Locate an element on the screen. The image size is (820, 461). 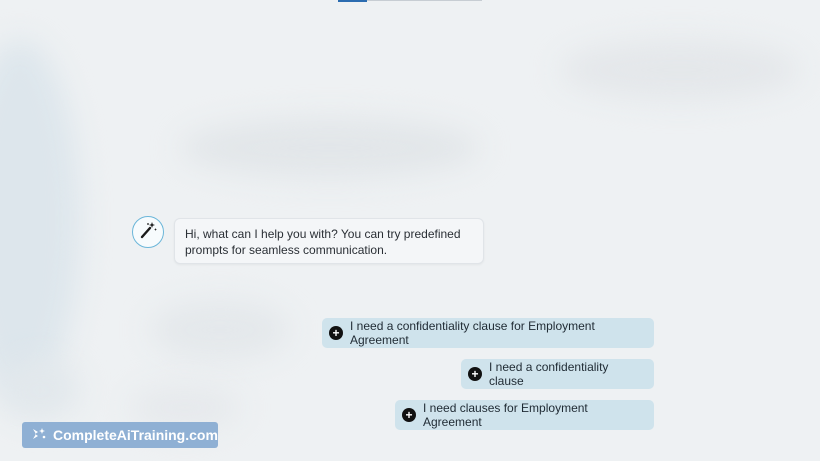
active-tab-indicator is located at coordinates (352, 1).